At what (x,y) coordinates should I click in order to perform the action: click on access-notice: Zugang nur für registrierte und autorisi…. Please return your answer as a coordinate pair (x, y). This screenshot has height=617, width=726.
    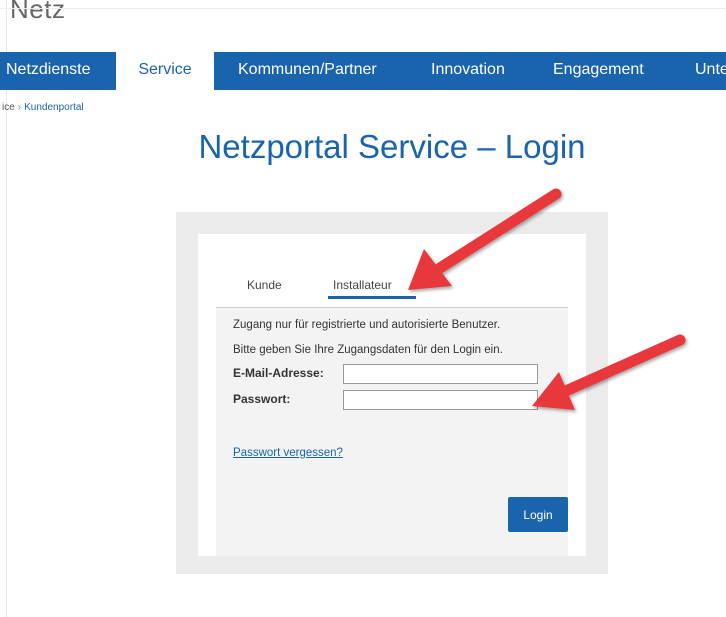
    Looking at the image, I should click on (367, 325).